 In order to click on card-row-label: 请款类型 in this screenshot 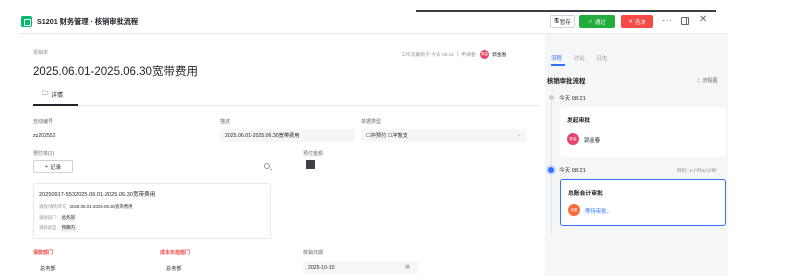, I will do `click(48, 227)`.